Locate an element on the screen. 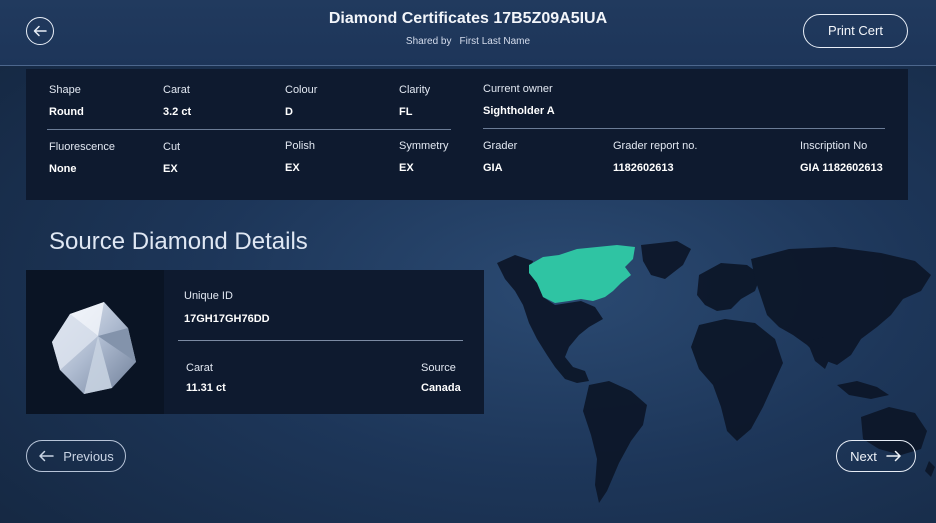 The image size is (936, 523). source-divider is located at coordinates (320, 340).